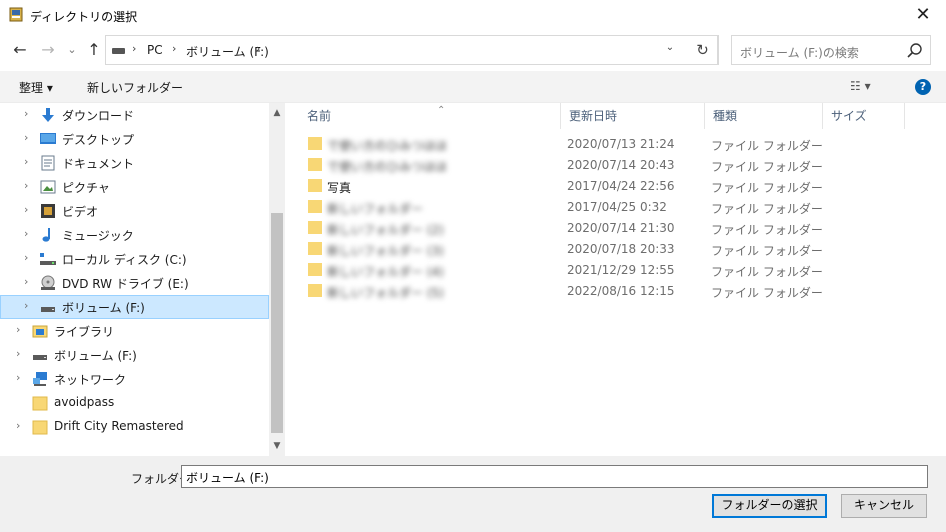 The width and height of the screenshot is (946, 532). What do you see at coordinates (134, 187) in the screenshot?
I see `sidebar-item-pictures: › ピクチャ` at bounding box center [134, 187].